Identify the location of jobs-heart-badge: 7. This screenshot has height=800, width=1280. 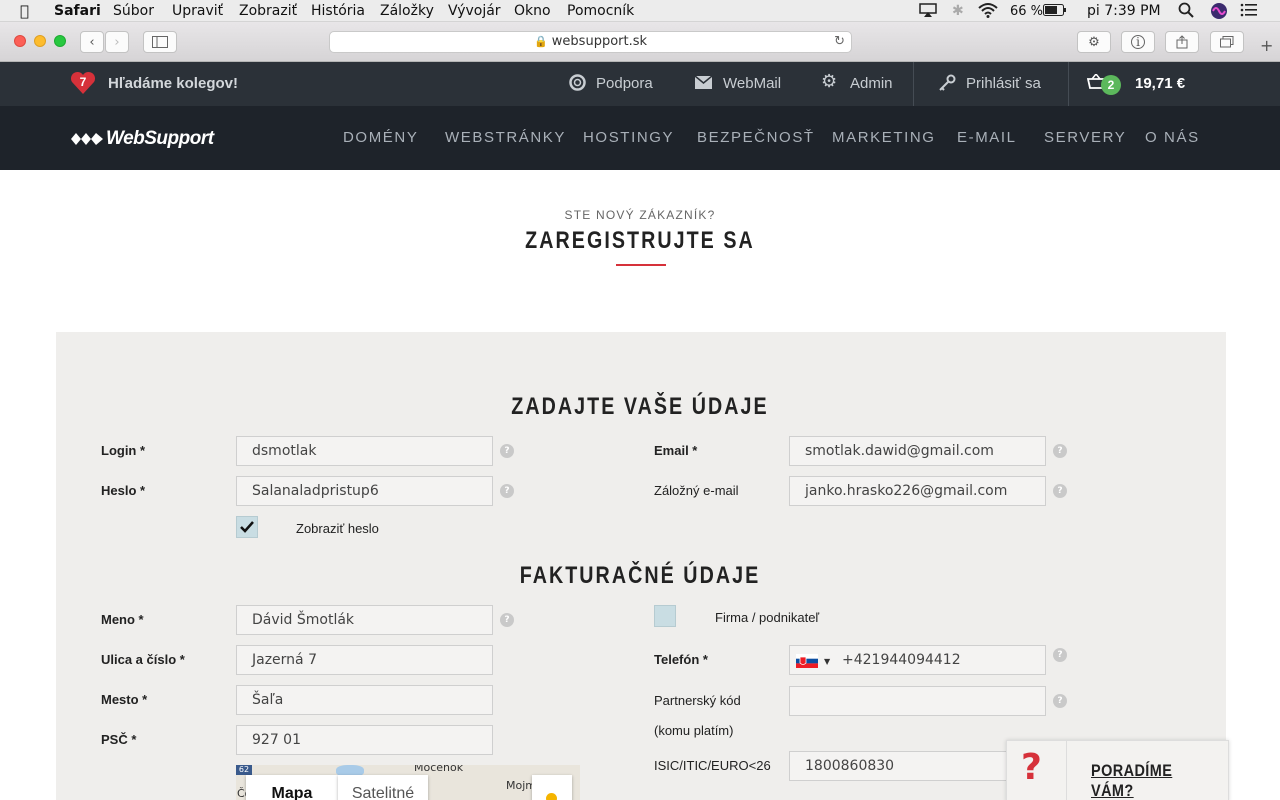
(83, 83).